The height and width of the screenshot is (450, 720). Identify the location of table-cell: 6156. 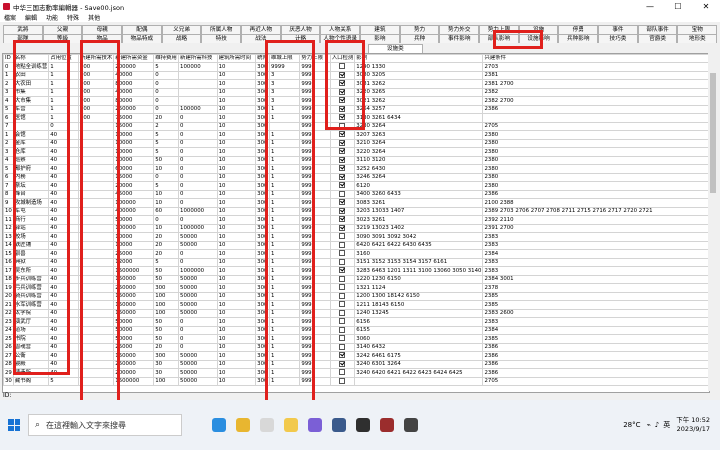
(419, 322).